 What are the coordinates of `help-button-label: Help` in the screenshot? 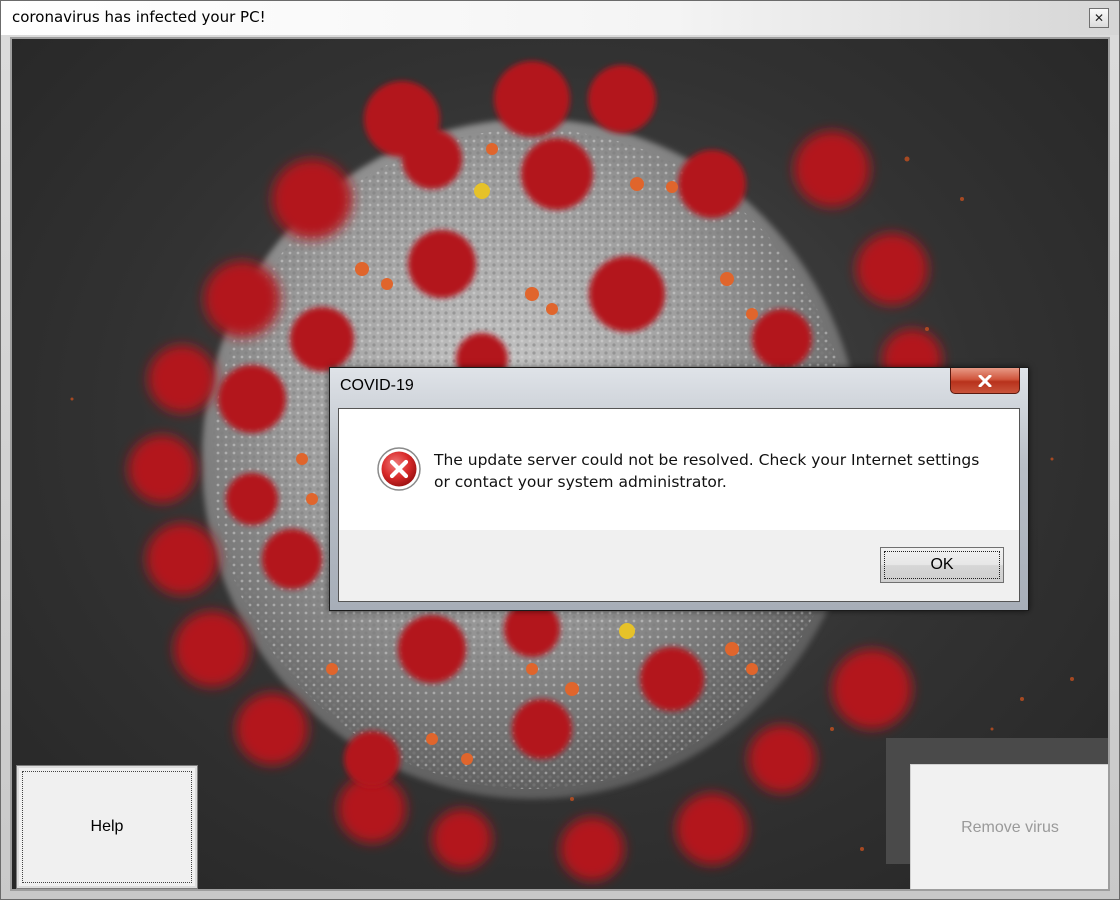 It's located at (107, 826).